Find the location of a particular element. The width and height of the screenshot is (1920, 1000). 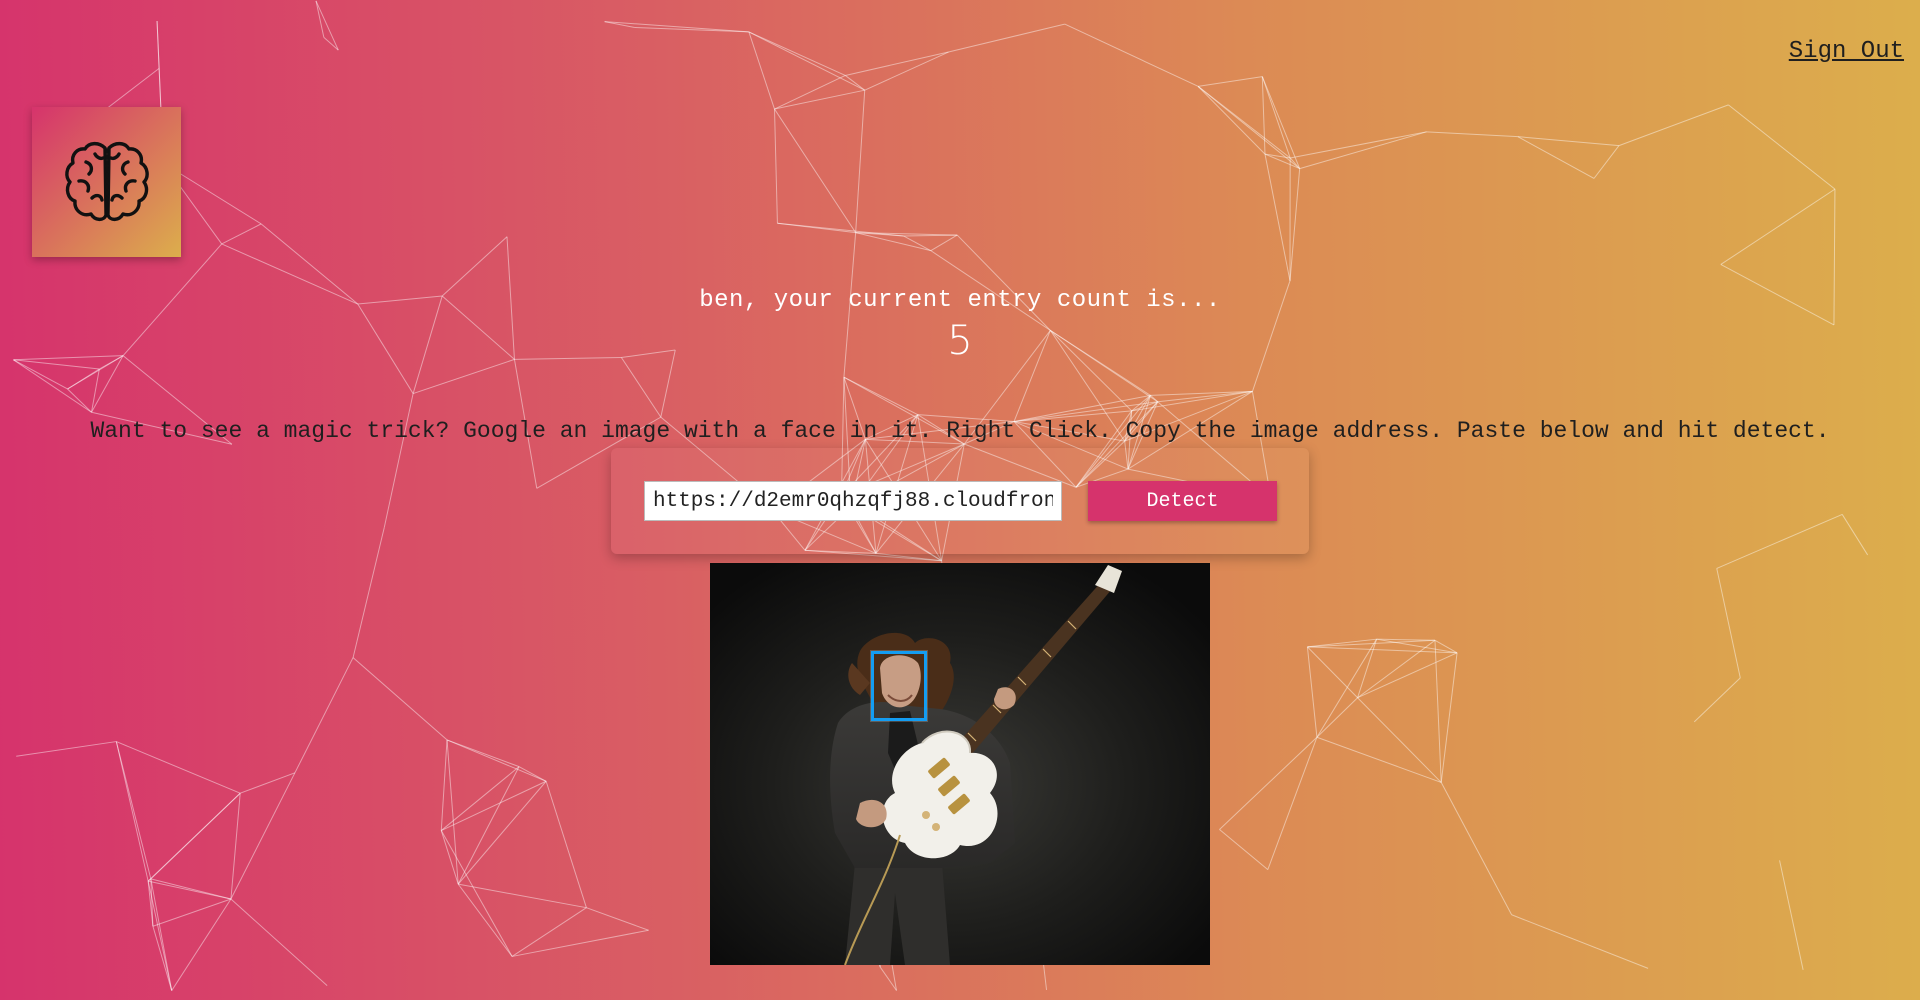

face-recognition-image is located at coordinates (960, 764).